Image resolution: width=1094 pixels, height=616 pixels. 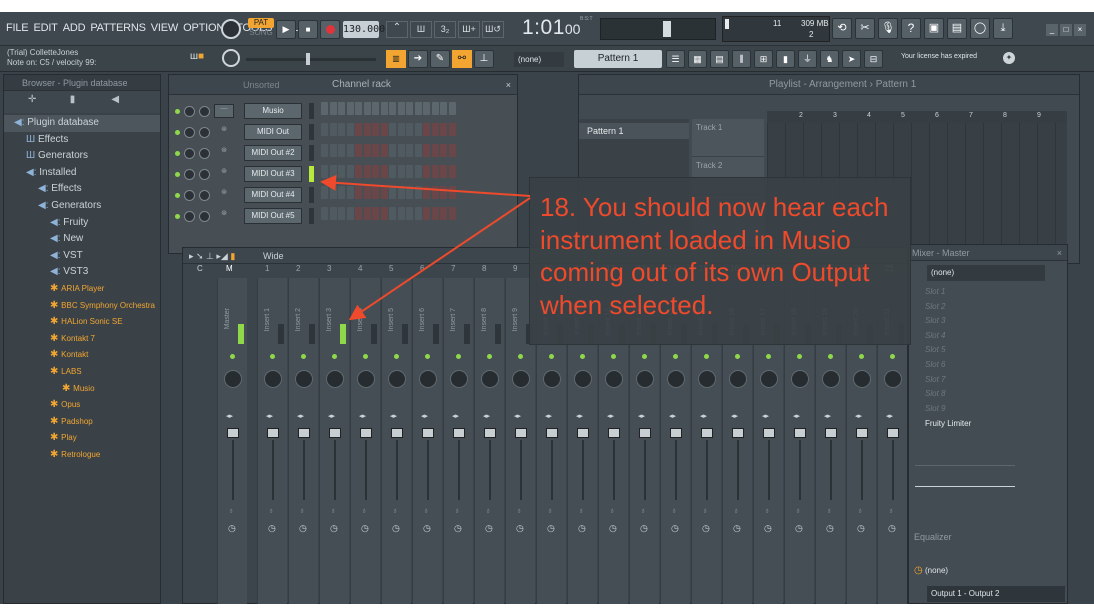 What do you see at coordinates (439, 259) in the screenshot?
I see `arrow-to-insert` at bounding box center [439, 259].